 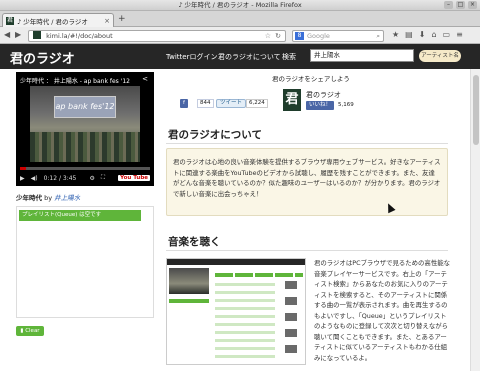 What do you see at coordinates (80, 215) in the screenshot?
I see `playlist-queue-button: プレイリスト(Queue) は空です` at bounding box center [80, 215].